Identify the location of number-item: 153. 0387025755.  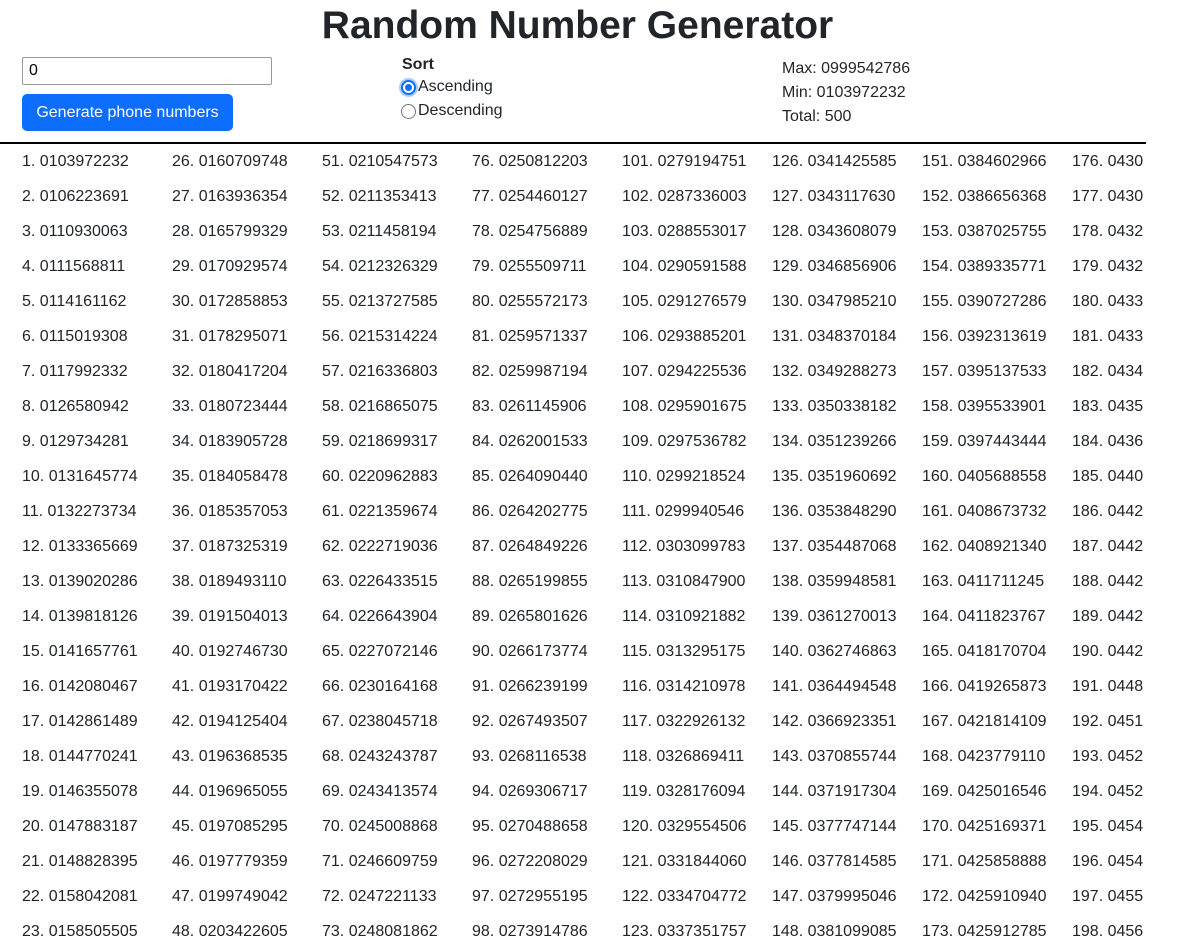
(984, 231).